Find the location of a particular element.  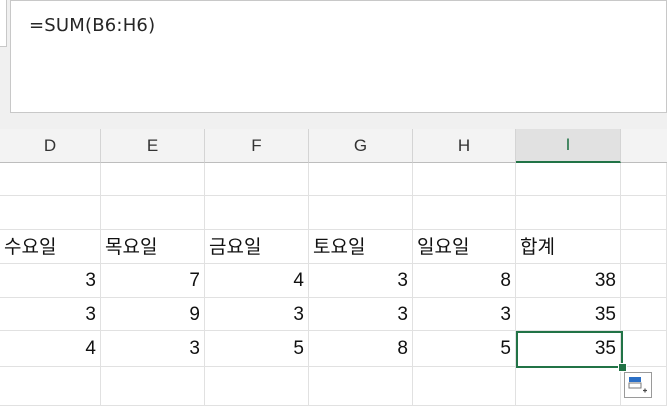

header-cell: 합계 is located at coordinates (568, 247).